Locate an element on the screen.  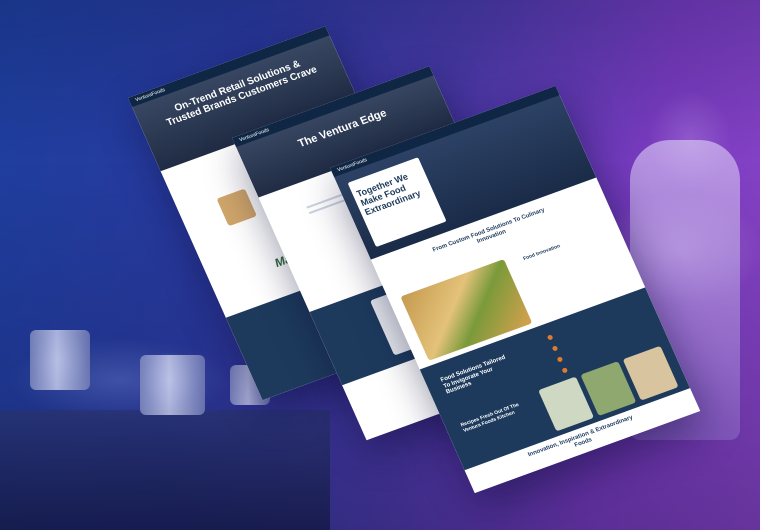
back-product-image is located at coordinates (236, 207).